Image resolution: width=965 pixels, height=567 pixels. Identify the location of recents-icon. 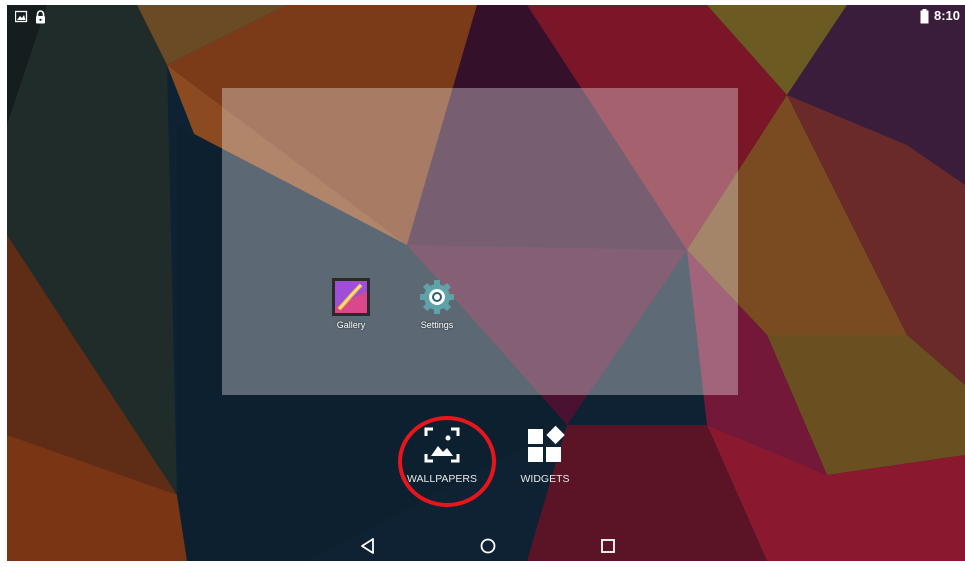
(608, 546).